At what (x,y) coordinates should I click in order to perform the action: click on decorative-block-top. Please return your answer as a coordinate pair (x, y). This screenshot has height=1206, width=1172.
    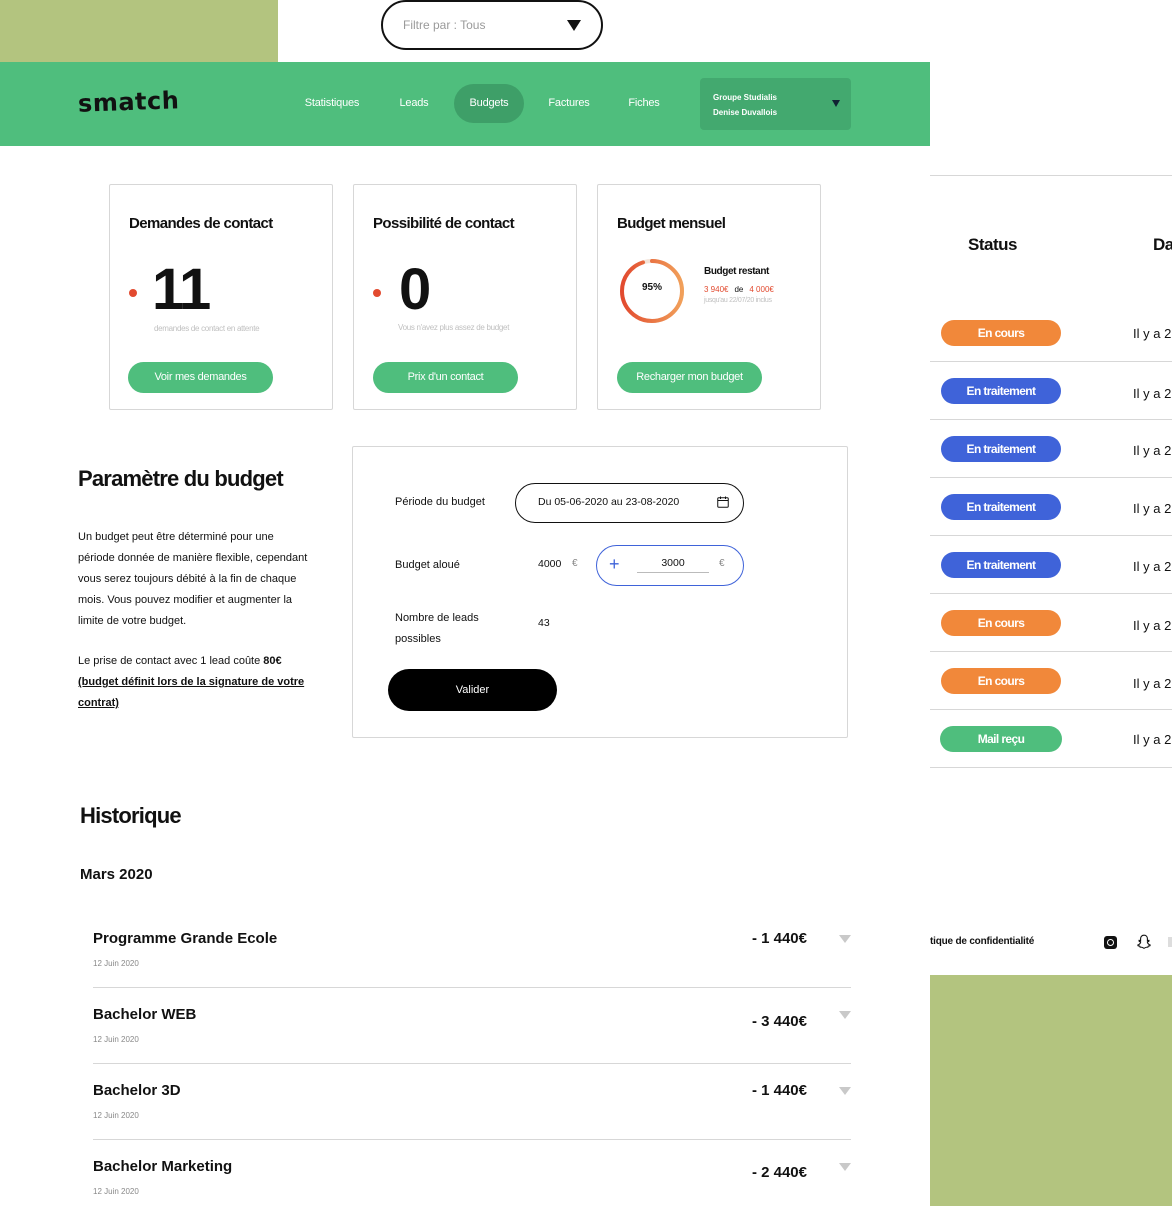
    Looking at the image, I should click on (139, 31).